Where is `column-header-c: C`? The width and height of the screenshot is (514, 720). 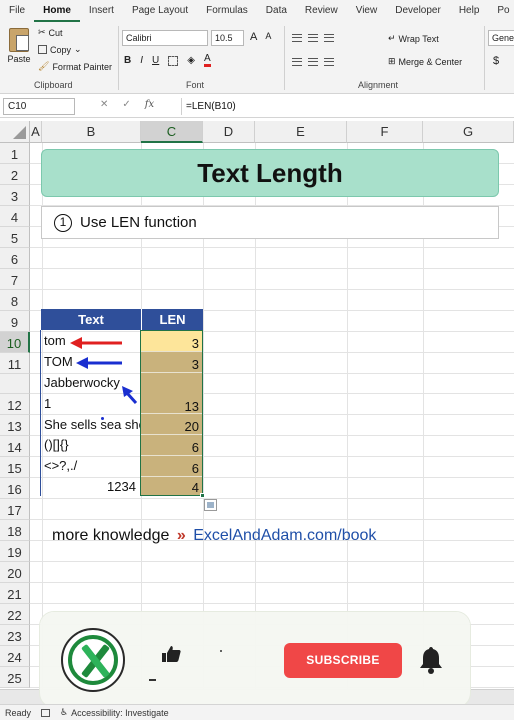 column-header-c: C is located at coordinates (172, 132).